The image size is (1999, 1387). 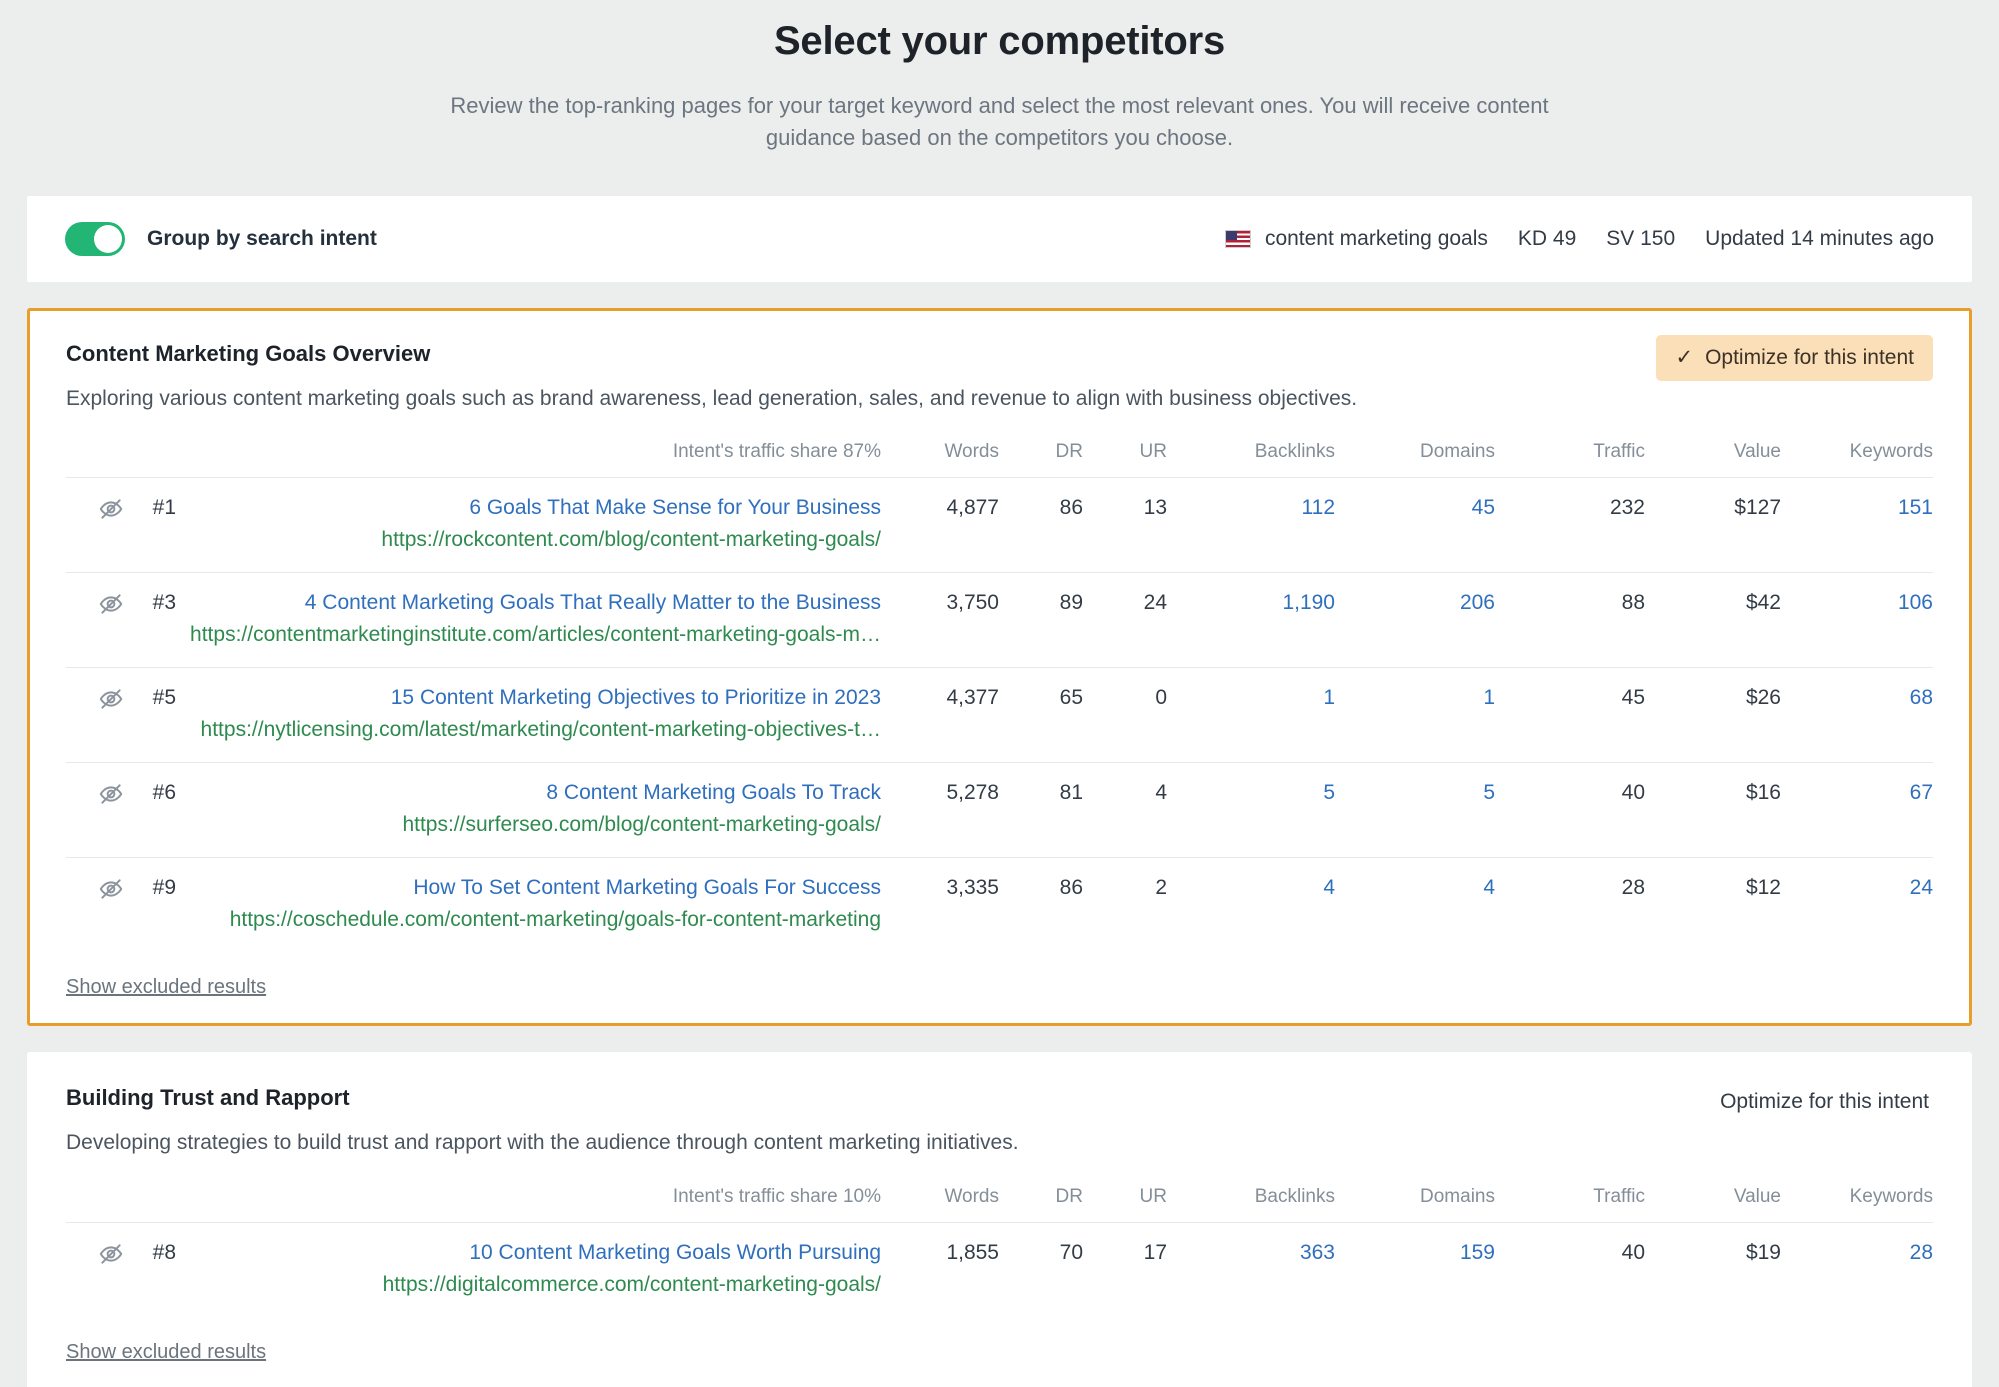 What do you see at coordinates (1483, 507) in the screenshot?
I see `domains-link: 45` at bounding box center [1483, 507].